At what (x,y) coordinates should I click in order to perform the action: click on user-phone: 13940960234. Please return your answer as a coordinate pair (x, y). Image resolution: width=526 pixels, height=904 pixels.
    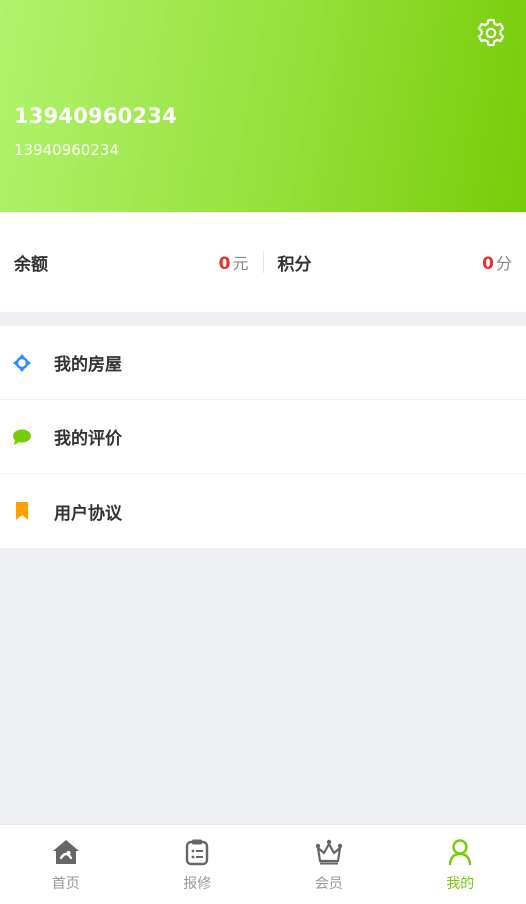
    Looking at the image, I should click on (66, 150).